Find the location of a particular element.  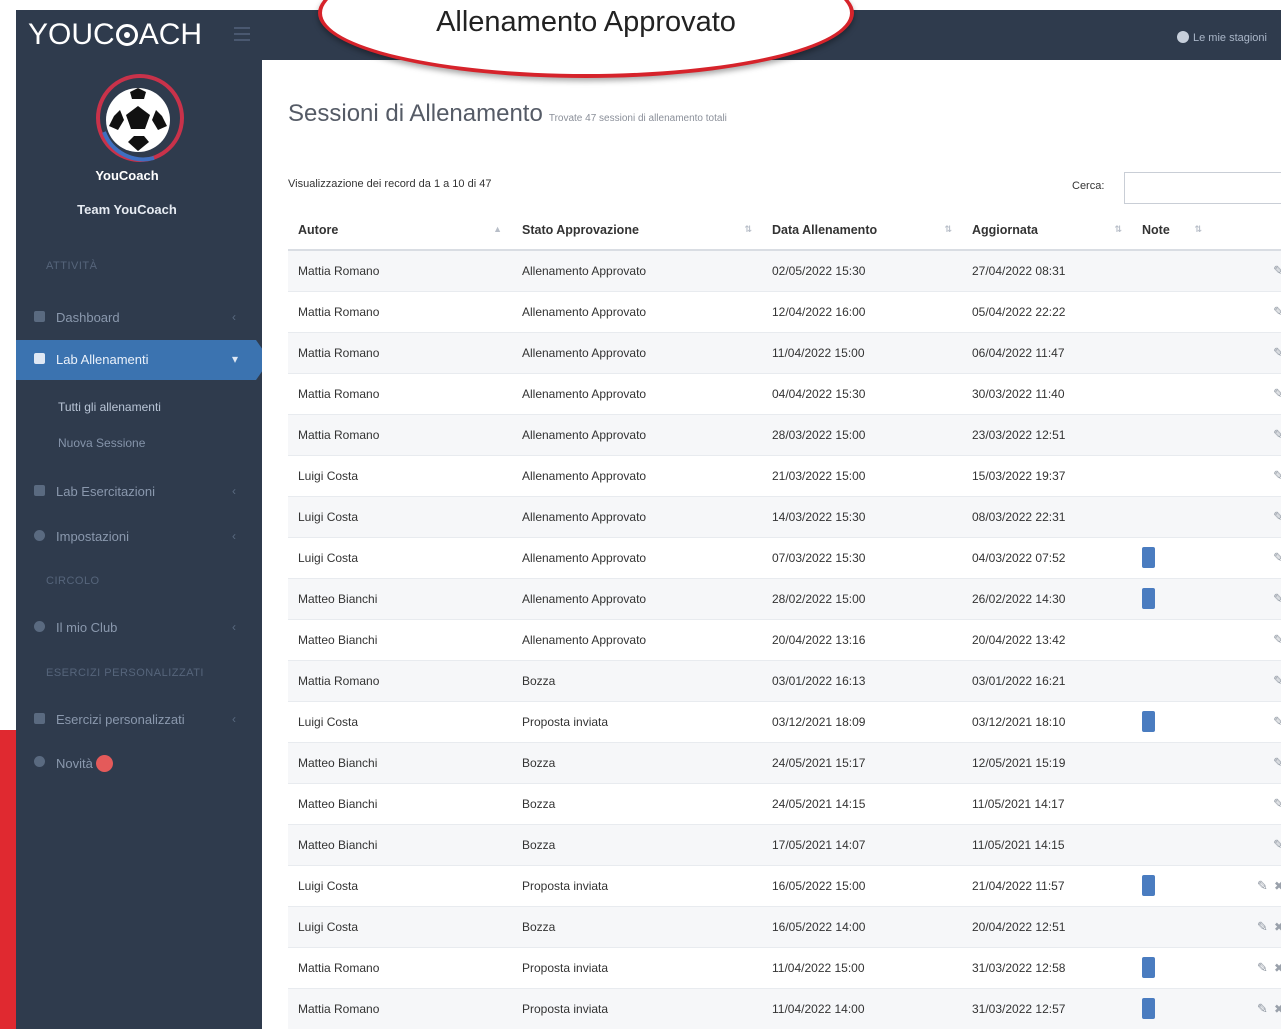

team-short-name: YouCoach is located at coordinates (127, 175).